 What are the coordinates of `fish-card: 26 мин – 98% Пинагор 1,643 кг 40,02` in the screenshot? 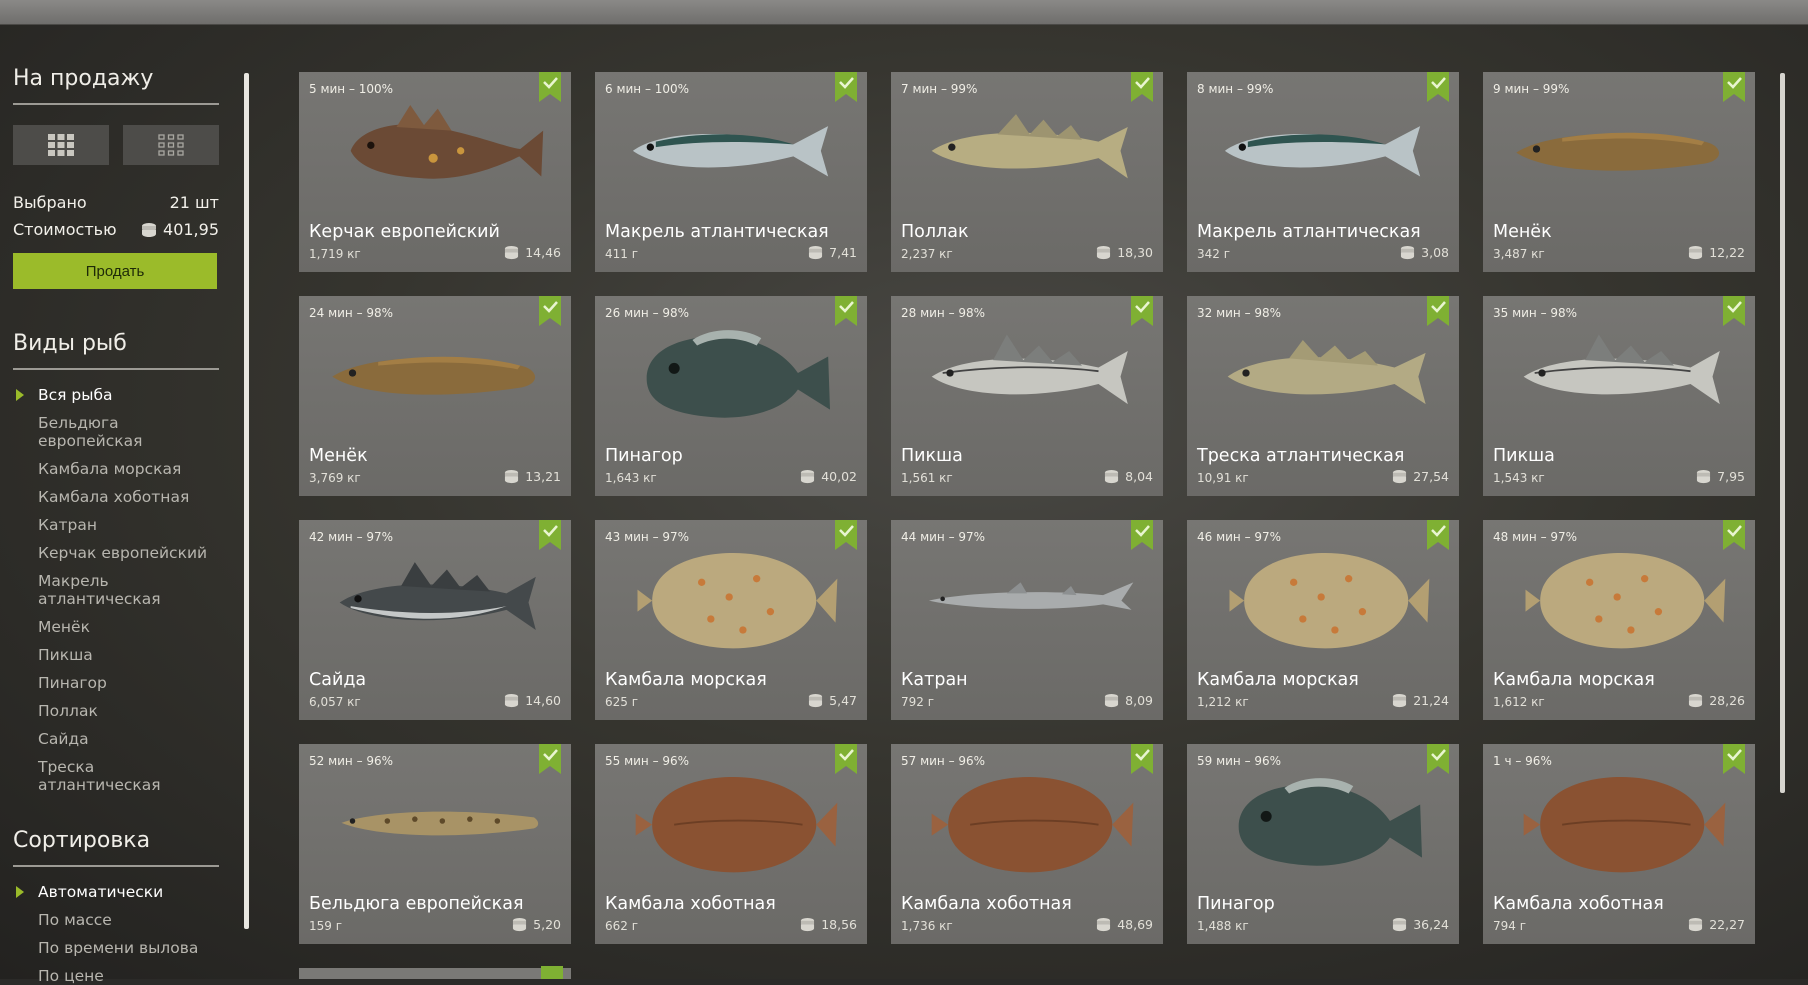 It's located at (731, 396).